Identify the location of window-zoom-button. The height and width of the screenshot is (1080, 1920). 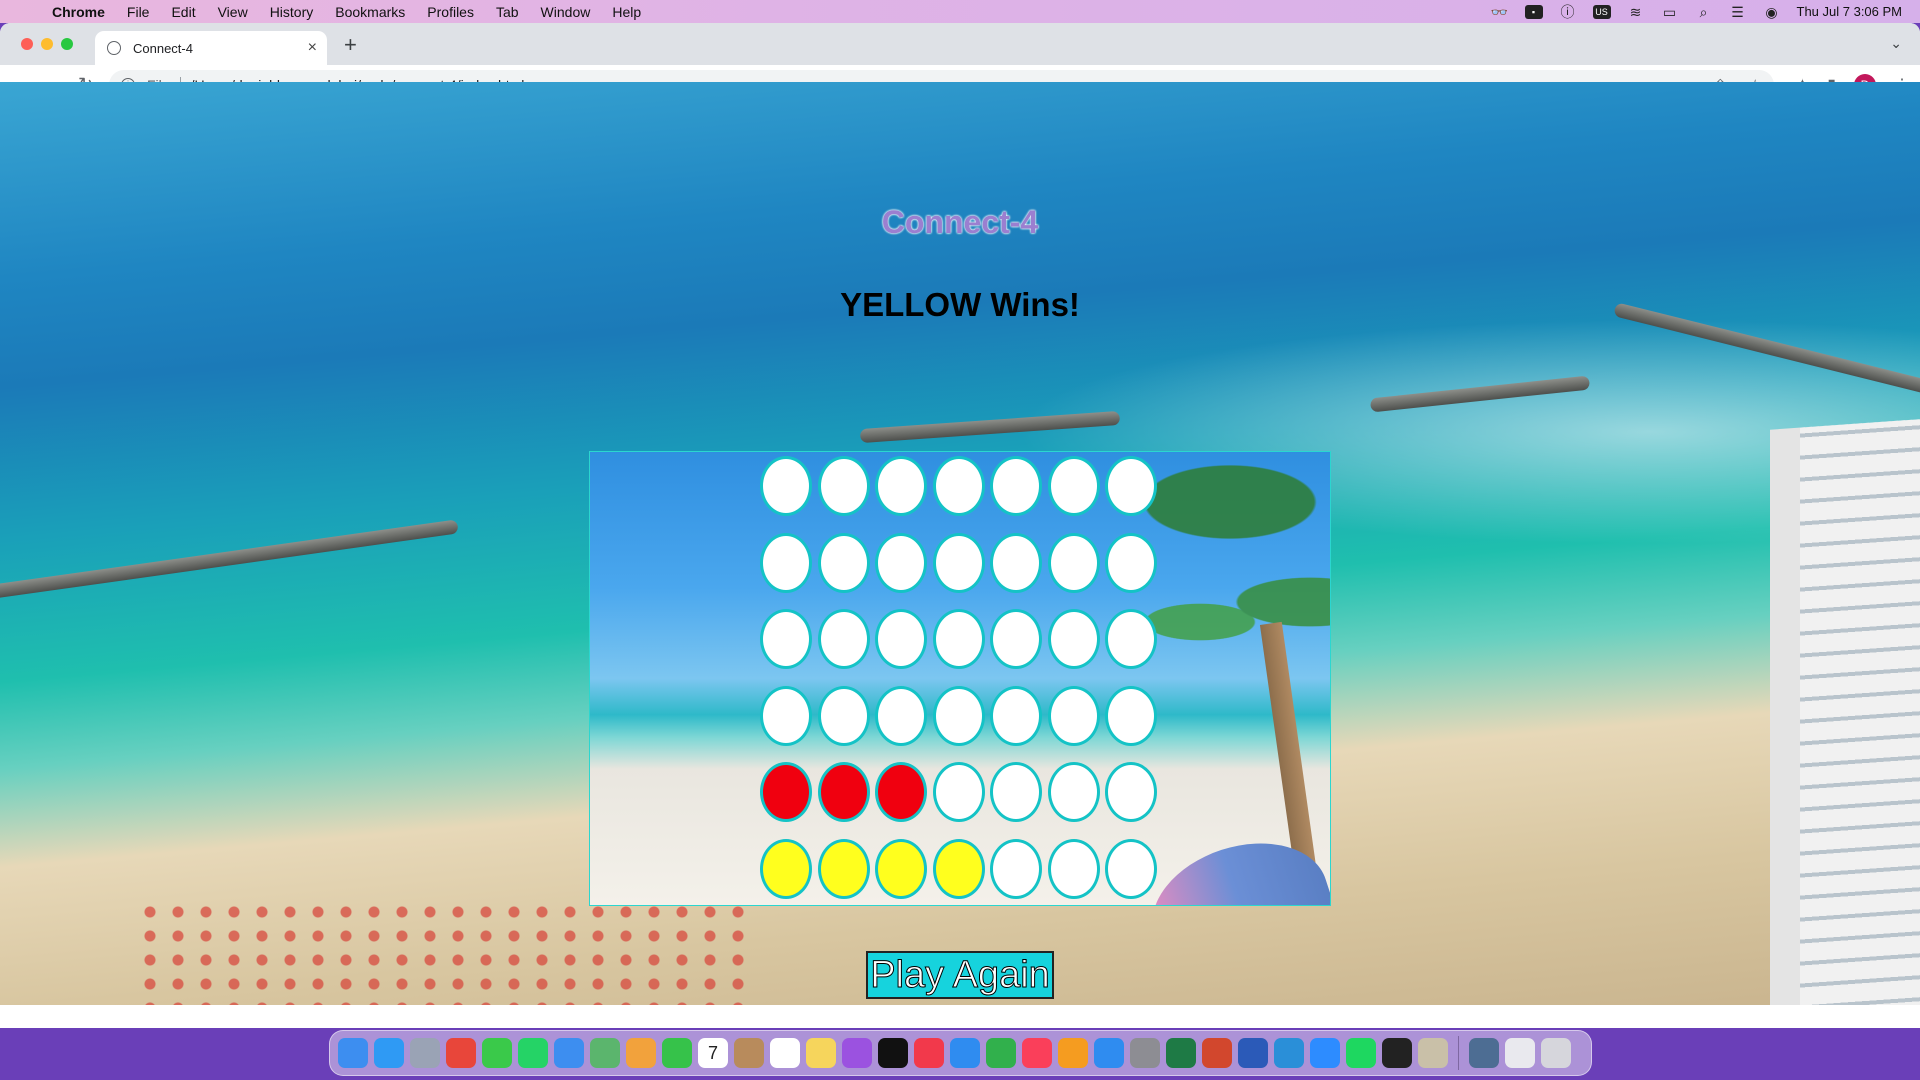
(67, 44).